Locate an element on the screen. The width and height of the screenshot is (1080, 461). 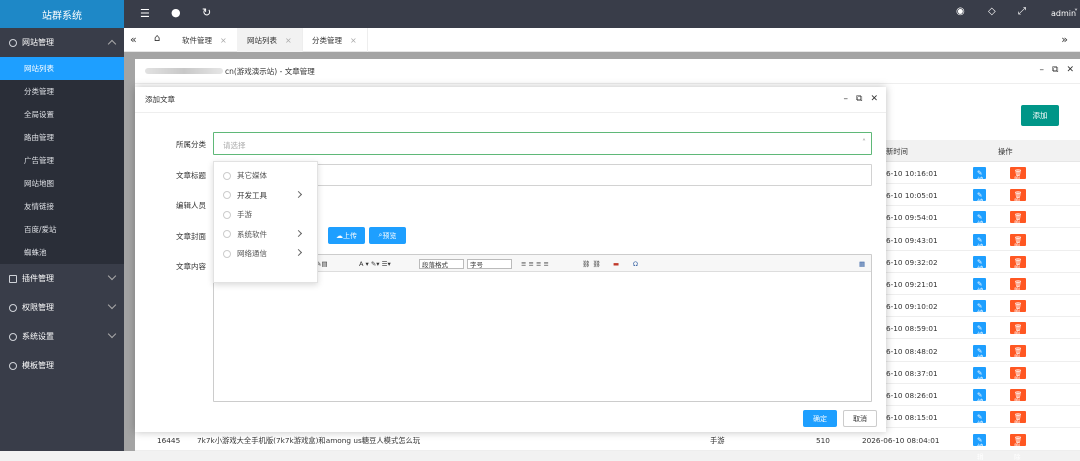
fullscreen-icon: ⤢ is located at coordinates (1022, 11).